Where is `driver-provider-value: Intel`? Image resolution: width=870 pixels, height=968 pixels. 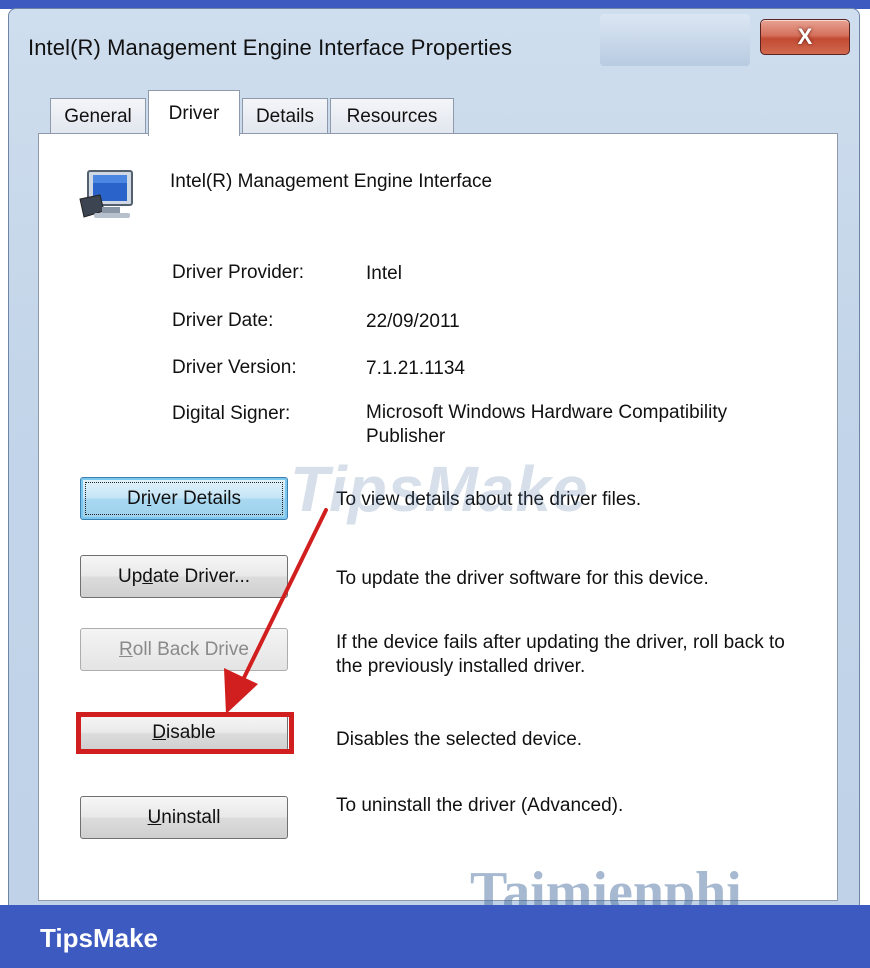 driver-provider-value: Intel is located at coordinates (384, 273).